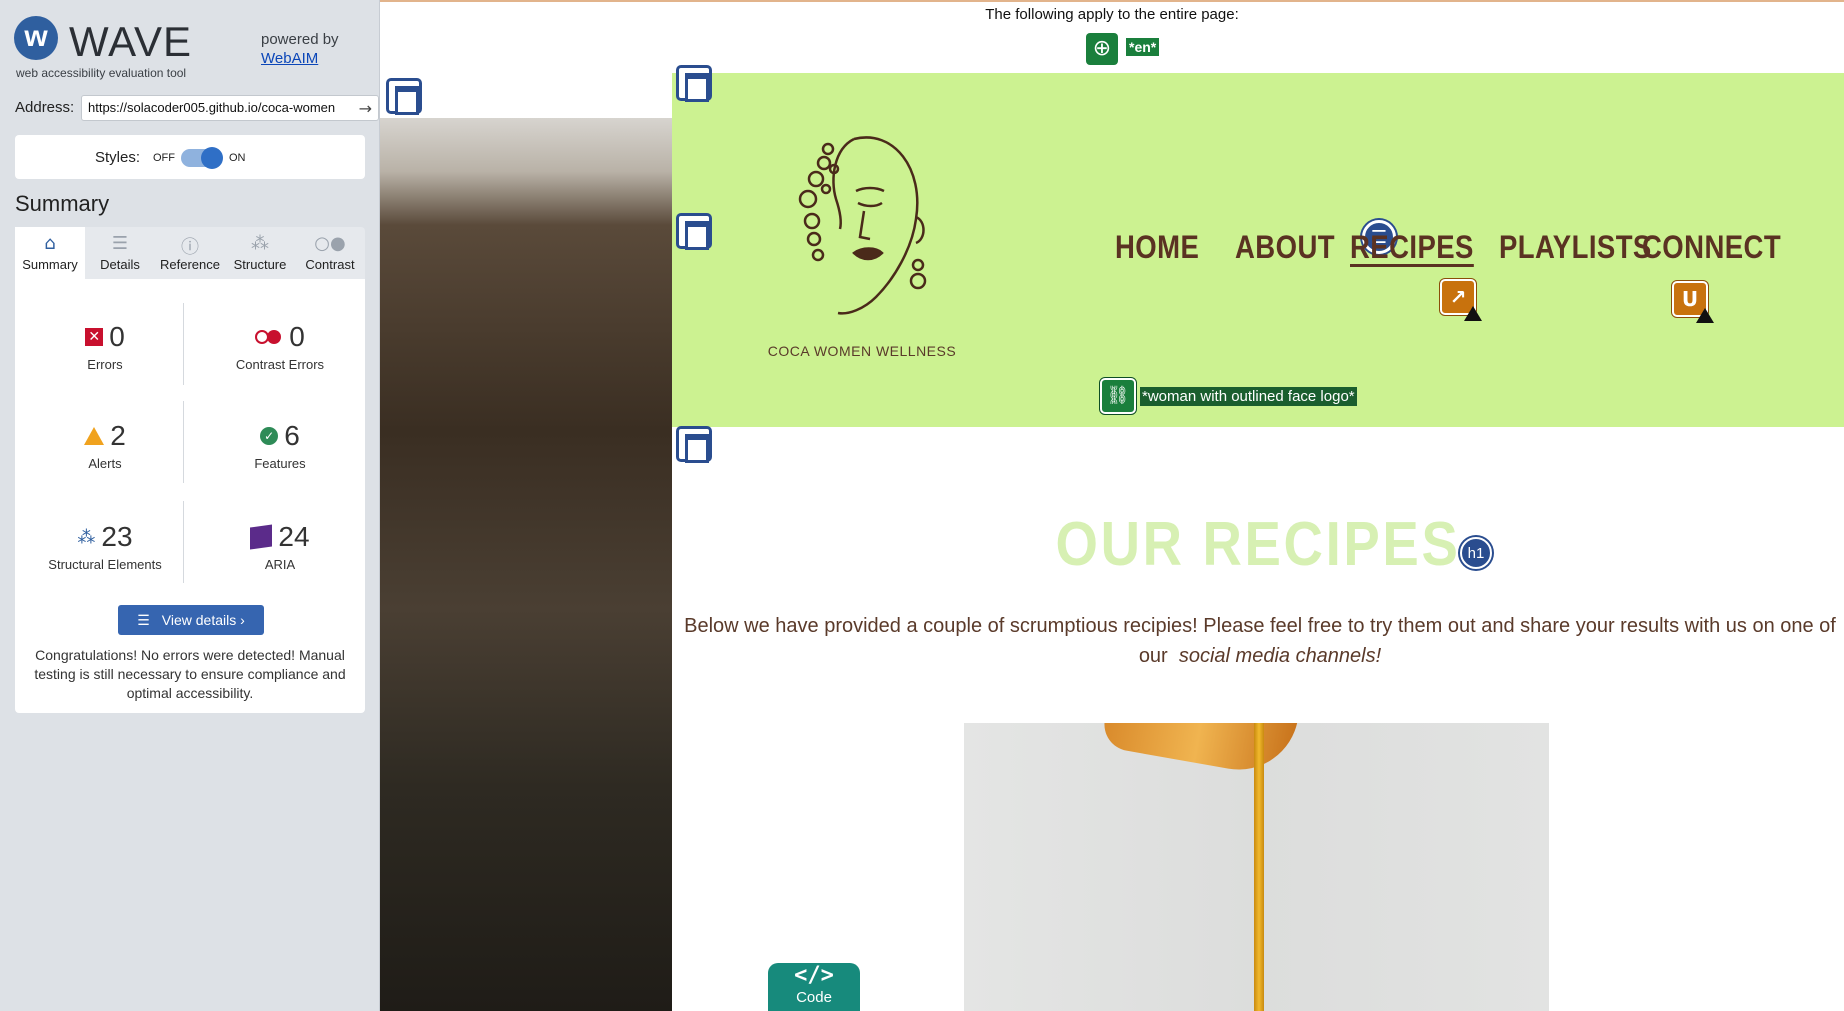 Image resolution: width=1844 pixels, height=1011 pixels. What do you see at coordinates (190, 247) in the screenshot?
I see `info-icon: ⓘ` at bounding box center [190, 247].